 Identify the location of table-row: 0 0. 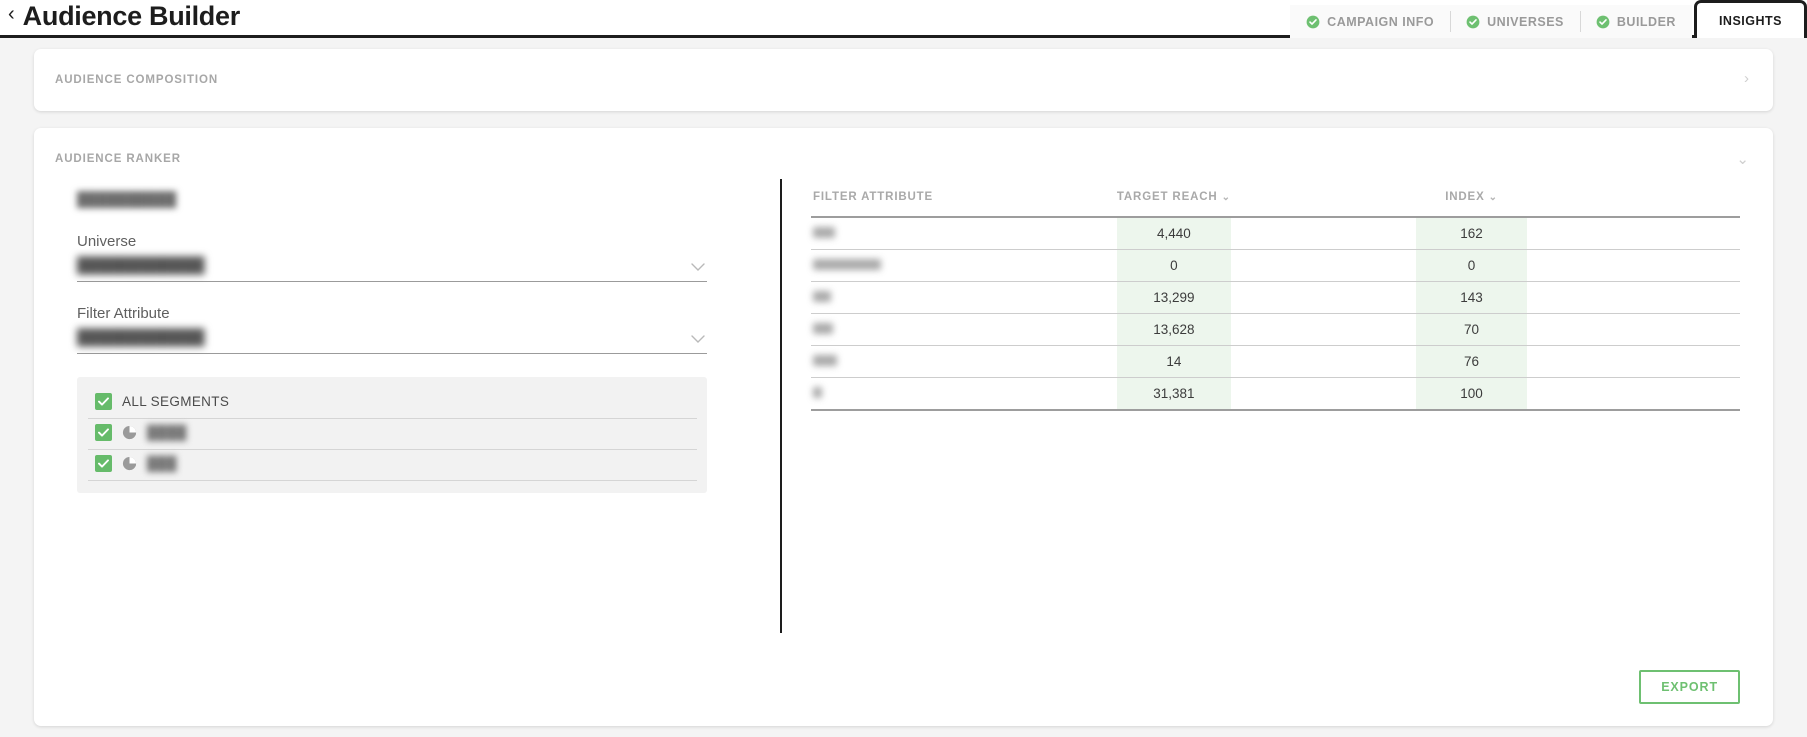
(1275, 265).